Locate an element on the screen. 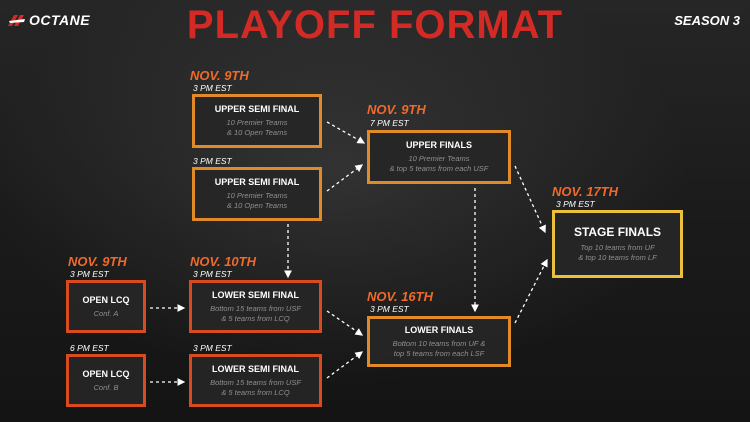  arrow-usf1-uf is located at coordinates (346, 132).